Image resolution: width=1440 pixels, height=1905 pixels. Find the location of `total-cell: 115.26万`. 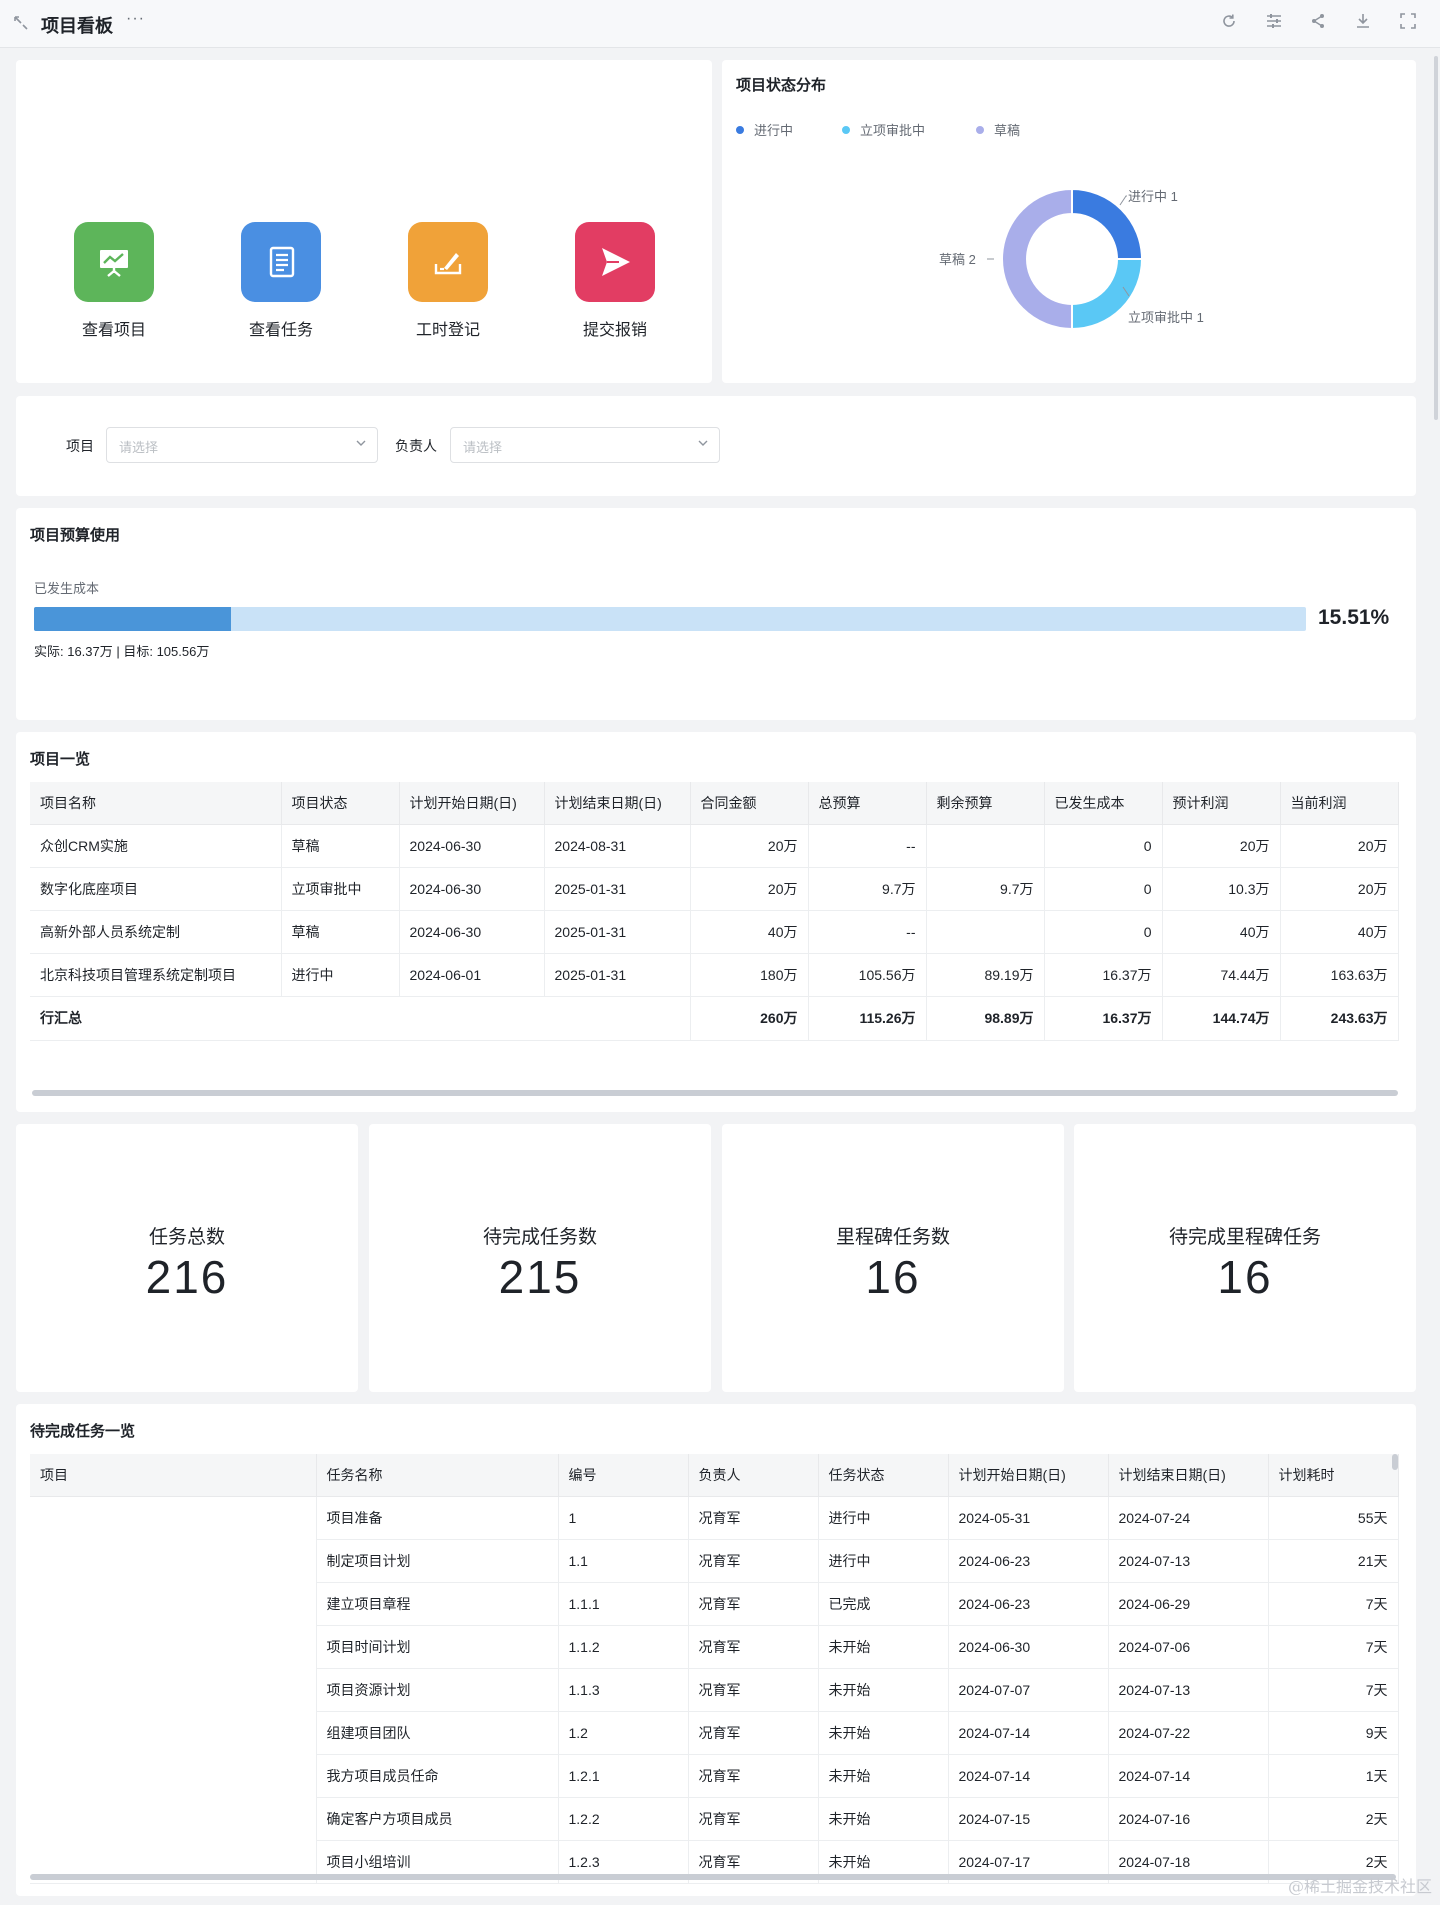

total-cell: 115.26万 is located at coordinates (867, 1018).